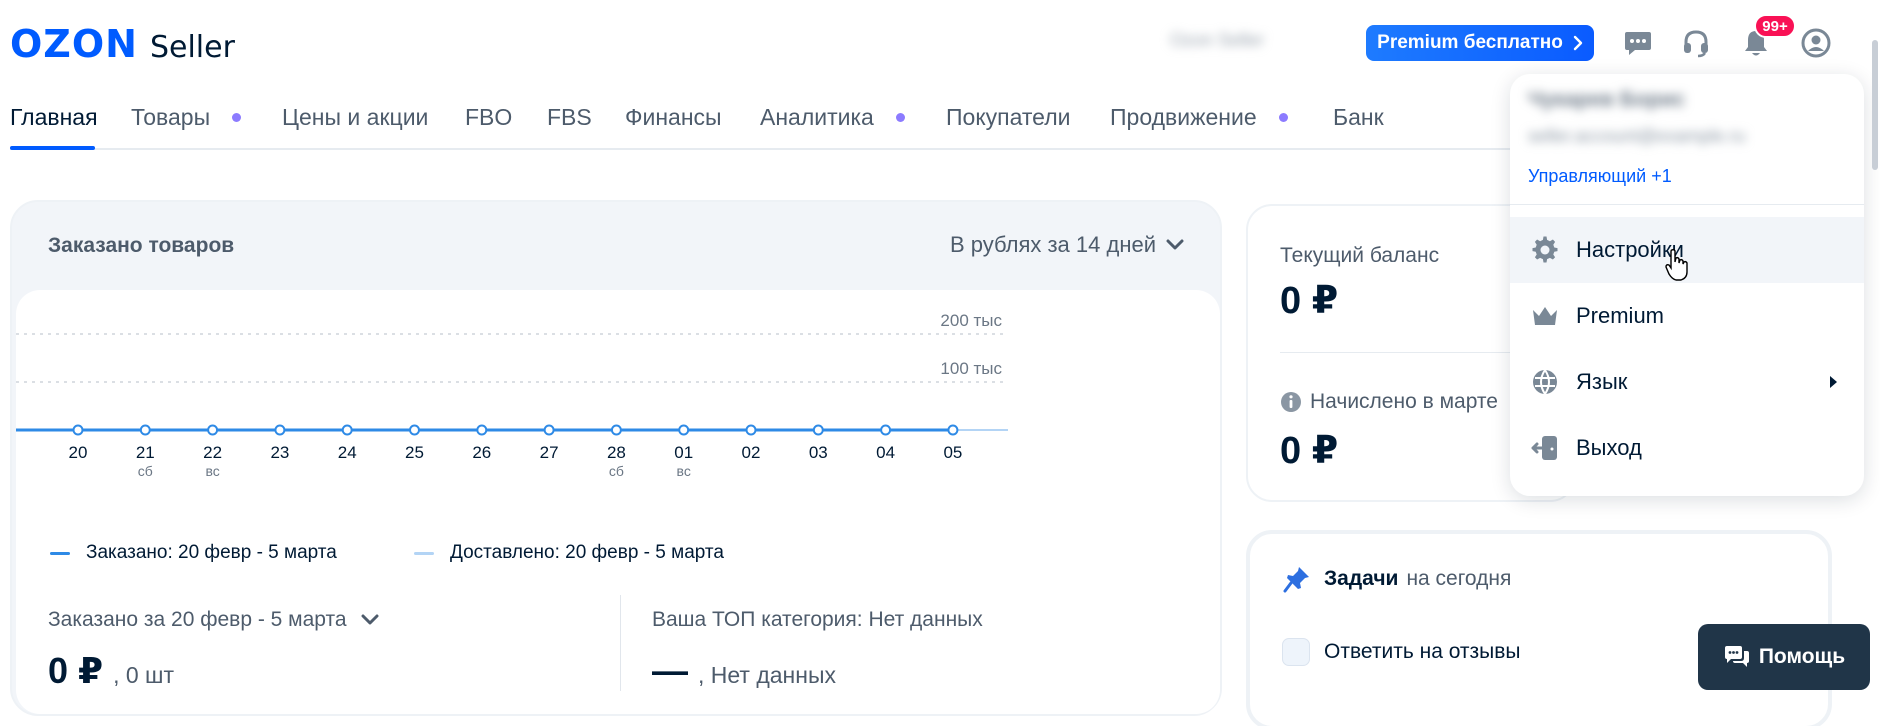  What do you see at coordinates (171, 117) in the screenshot?
I see `nav-item-label: Товары` at bounding box center [171, 117].